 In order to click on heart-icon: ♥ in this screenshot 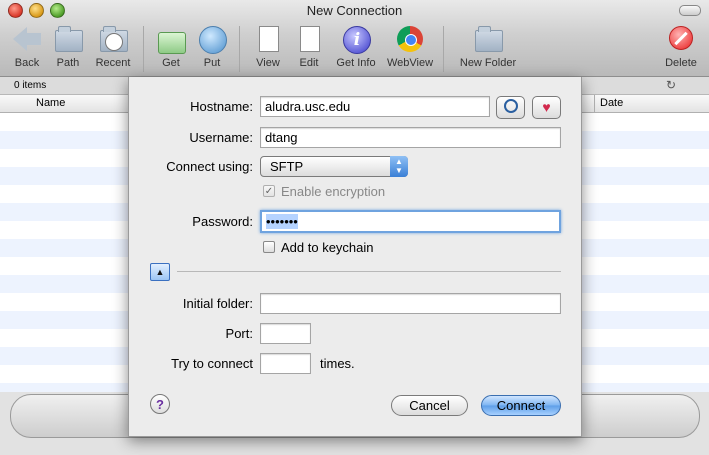, I will do `click(546, 107)`.